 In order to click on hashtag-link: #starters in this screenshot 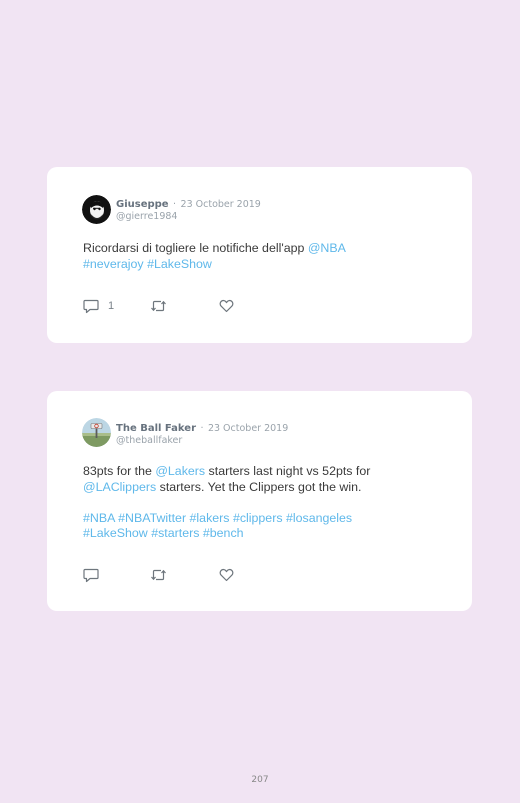, I will do `click(175, 533)`.